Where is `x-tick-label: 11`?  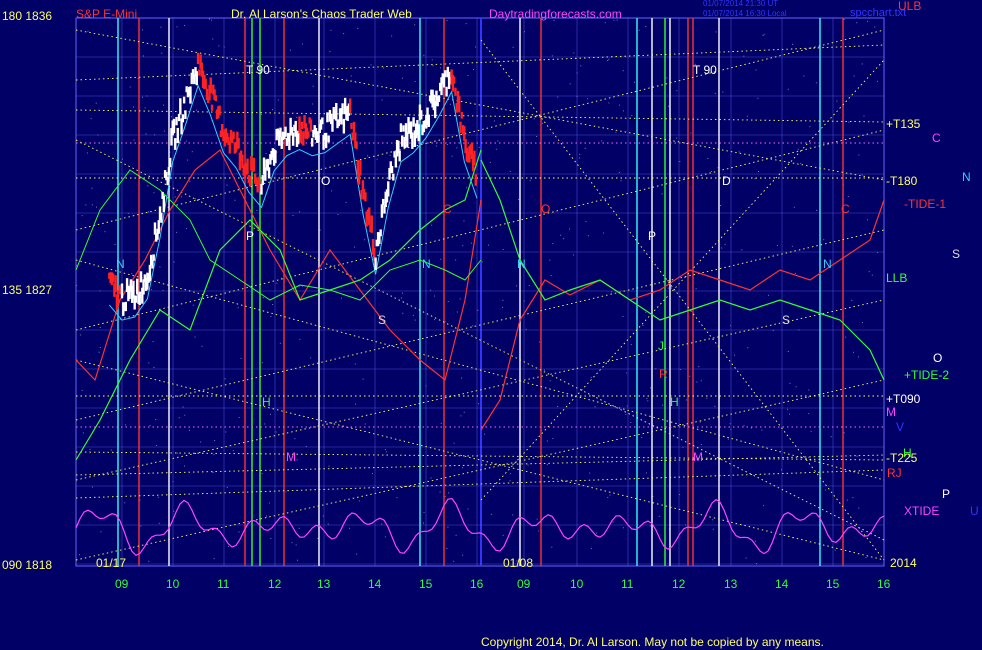
x-tick-label: 11 is located at coordinates (627, 584).